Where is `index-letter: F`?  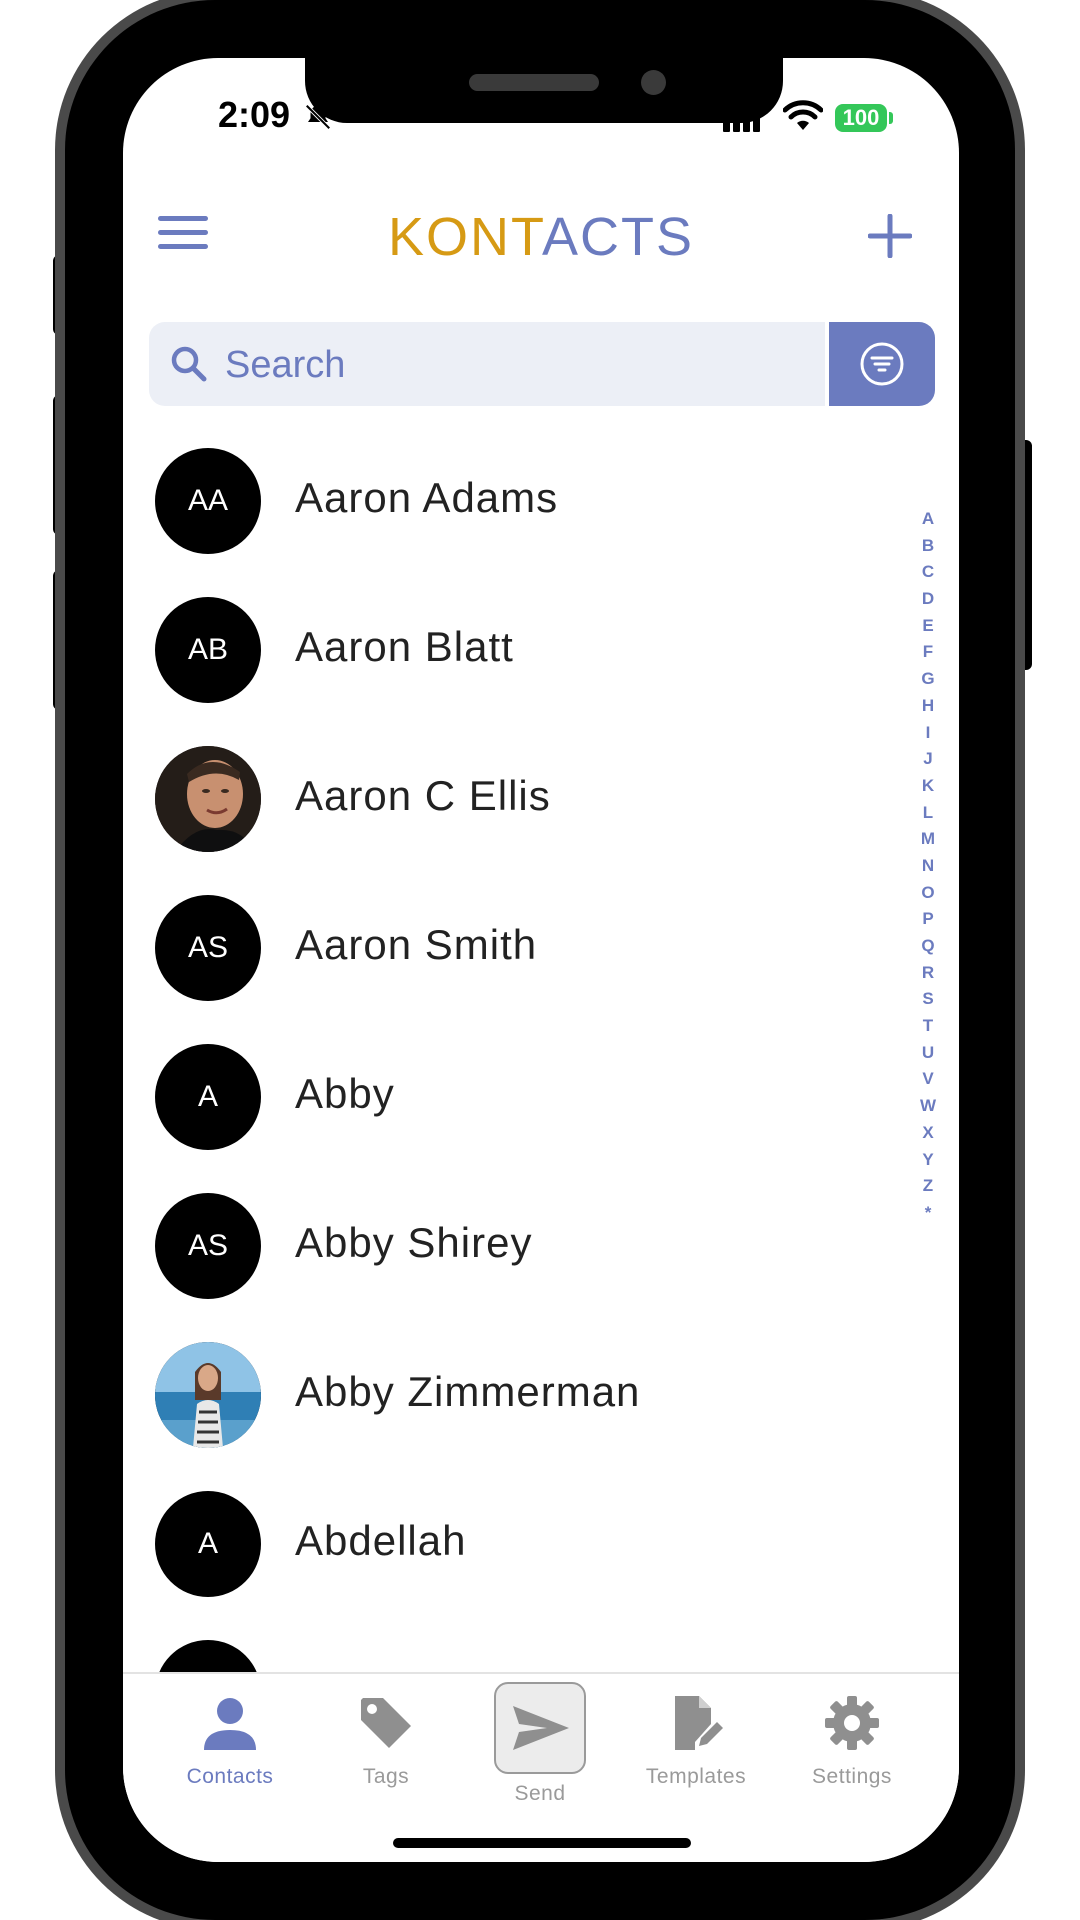
index-letter: F is located at coordinates (928, 652).